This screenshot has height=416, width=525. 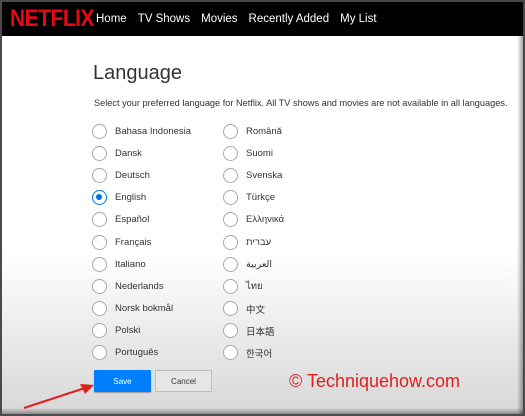 What do you see at coordinates (520, 208) in the screenshot?
I see `frame-shadow-right` at bounding box center [520, 208].